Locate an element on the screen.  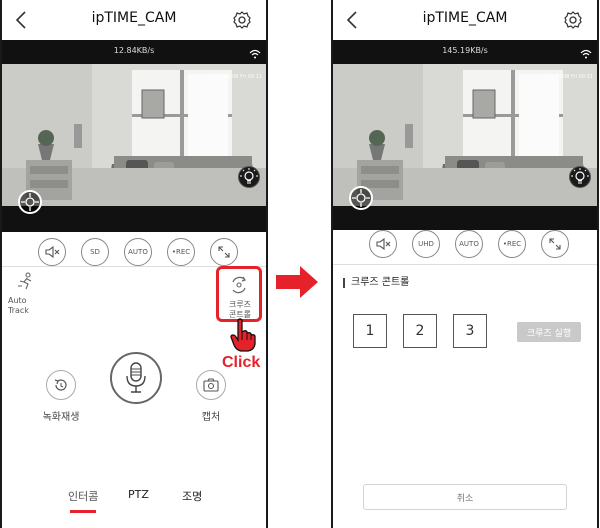
camera-icon is located at coordinates (211, 385).